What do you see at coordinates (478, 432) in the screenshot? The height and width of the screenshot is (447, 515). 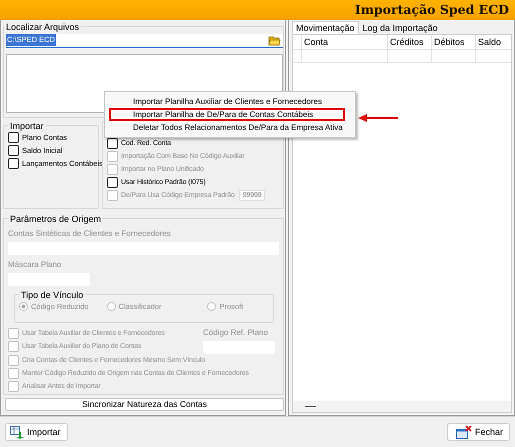 I see `close-button: Fechar` at bounding box center [478, 432].